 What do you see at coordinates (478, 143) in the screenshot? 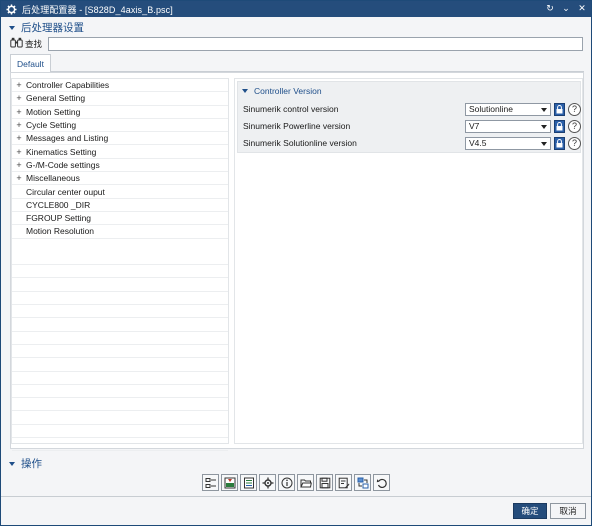
I see `solutionline-version-value: V4.5` at bounding box center [478, 143].